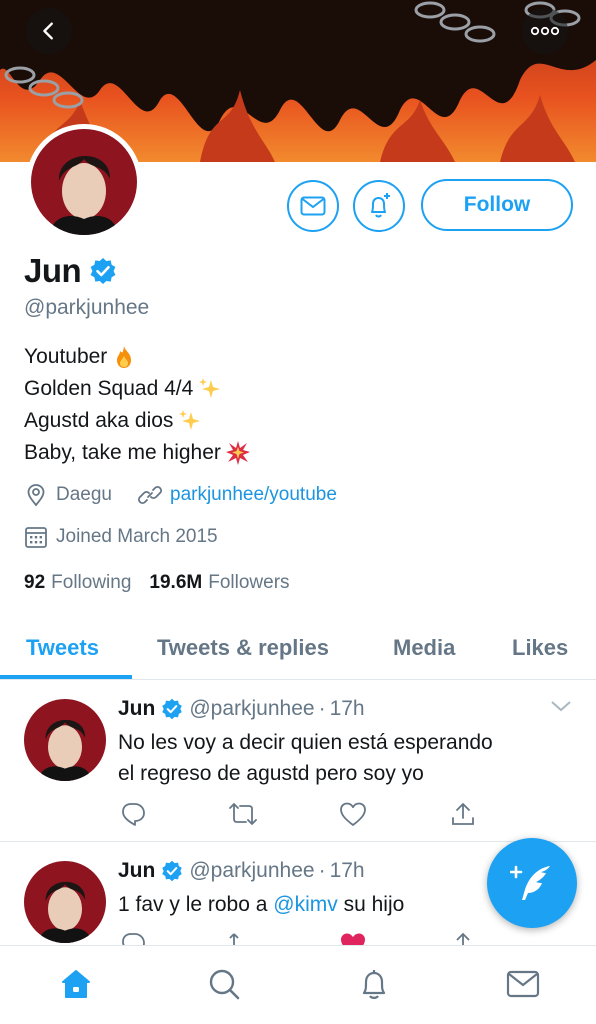 Image resolution: width=596 pixels, height=1024 pixels. What do you see at coordinates (36, 537) in the screenshot?
I see `calendar-icon` at bounding box center [36, 537].